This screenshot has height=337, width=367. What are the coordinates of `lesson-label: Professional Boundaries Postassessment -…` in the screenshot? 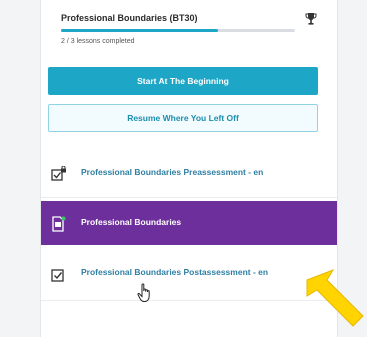 It's located at (175, 272).